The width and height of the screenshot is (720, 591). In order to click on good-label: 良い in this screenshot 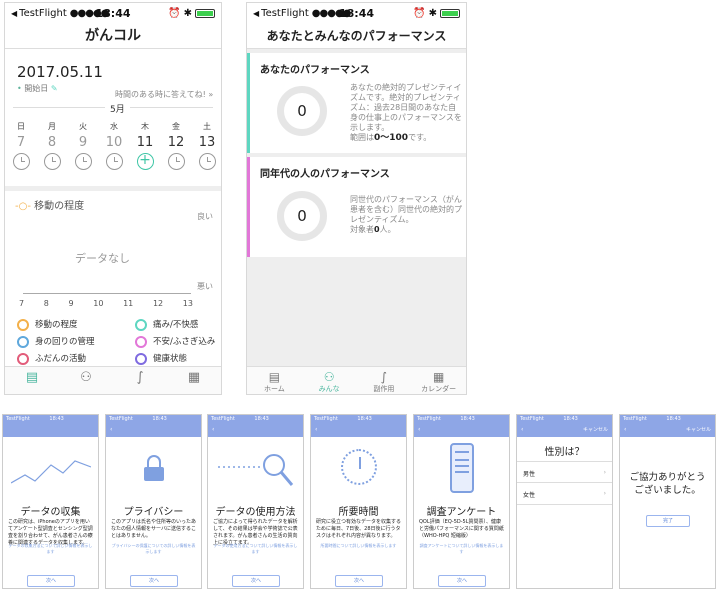, I will do `click(205, 216)`.